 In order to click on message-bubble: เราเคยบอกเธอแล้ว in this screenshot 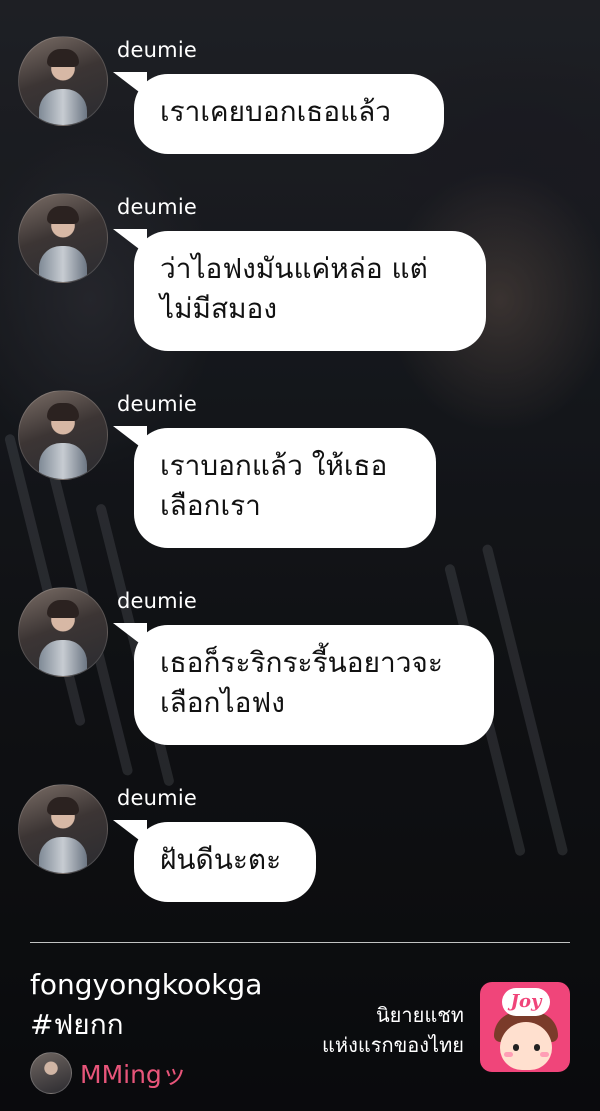, I will do `click(289, 114)`.